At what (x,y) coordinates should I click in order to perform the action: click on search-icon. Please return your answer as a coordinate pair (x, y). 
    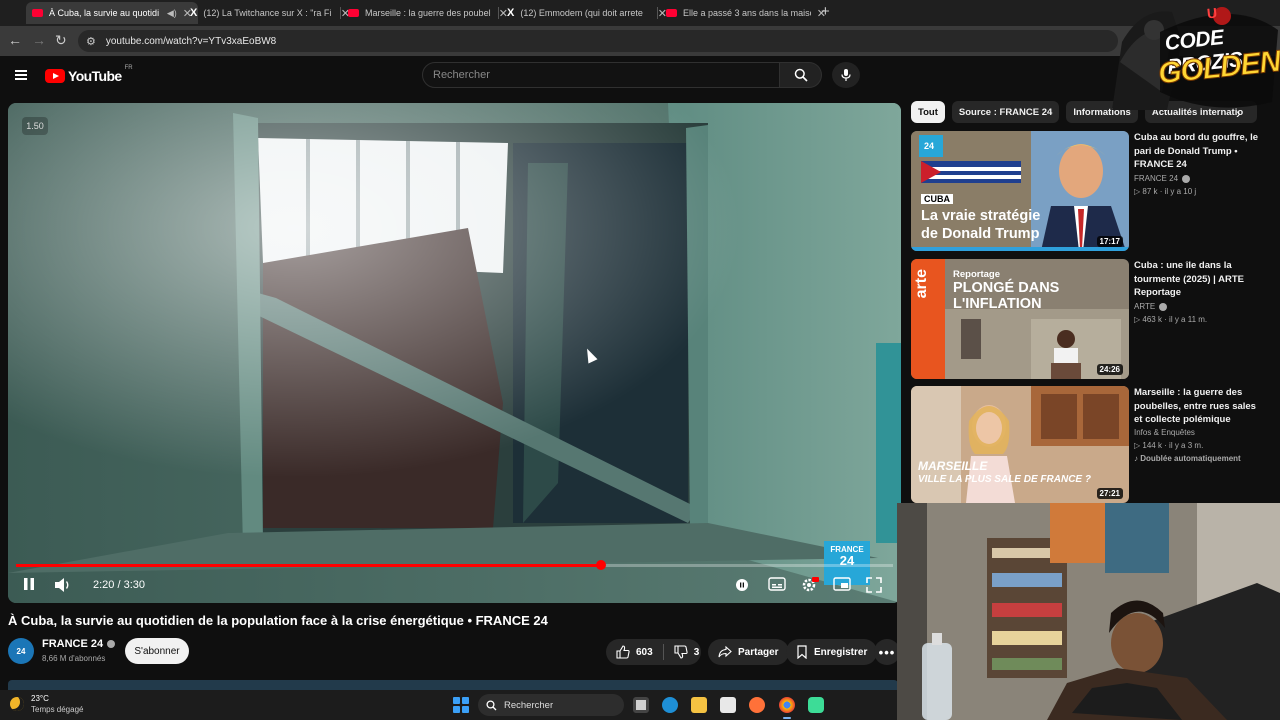
    Looking at the image, I should click on (491, 704).